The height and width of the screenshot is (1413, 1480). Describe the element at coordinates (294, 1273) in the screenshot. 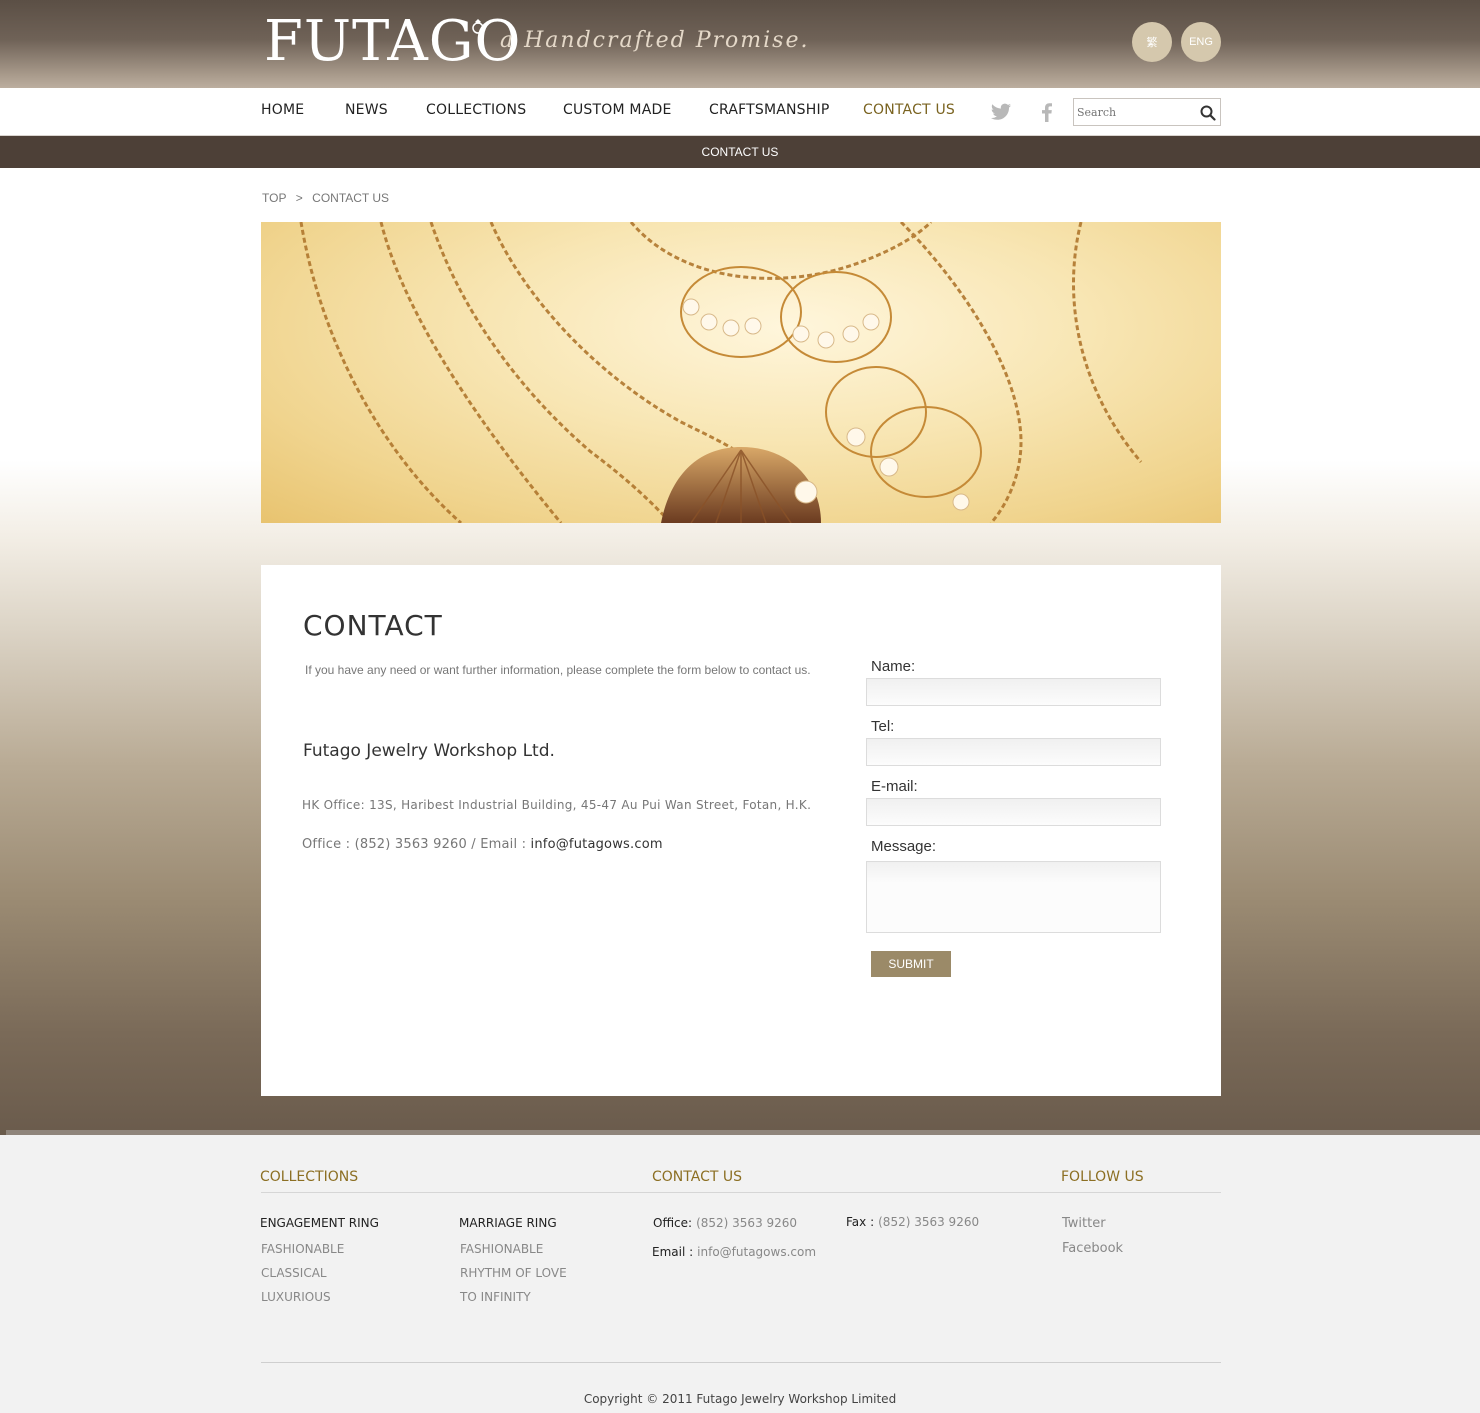

I see `footer-link-engagement-classical: CLASSICAL` at that location.